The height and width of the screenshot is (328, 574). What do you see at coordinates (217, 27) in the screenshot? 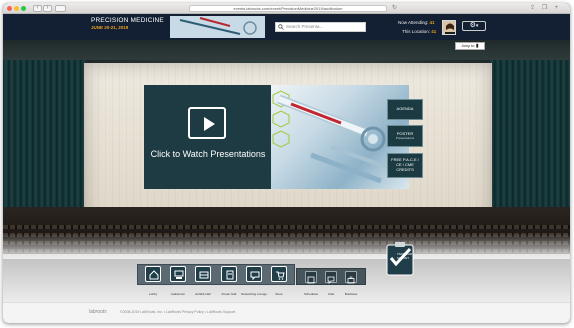
I see `header-banner-image` at bounding box center [217, 27].